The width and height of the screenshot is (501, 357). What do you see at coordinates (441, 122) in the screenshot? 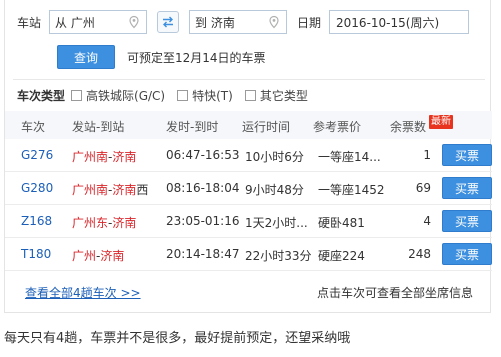
I see `new-badge: 最新` at bounding box center [441, 122].